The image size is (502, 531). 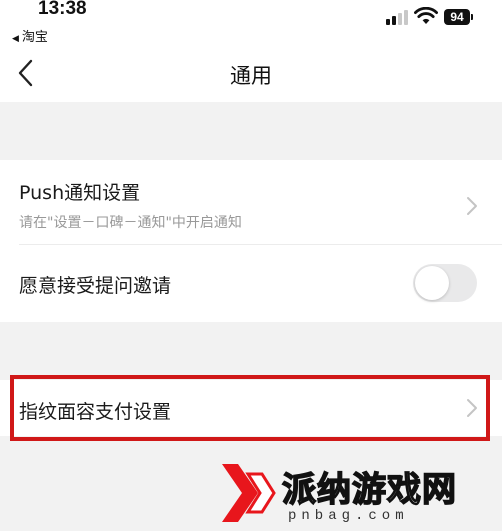 I want to click on toggle-knob, so click(x=432, y=283).